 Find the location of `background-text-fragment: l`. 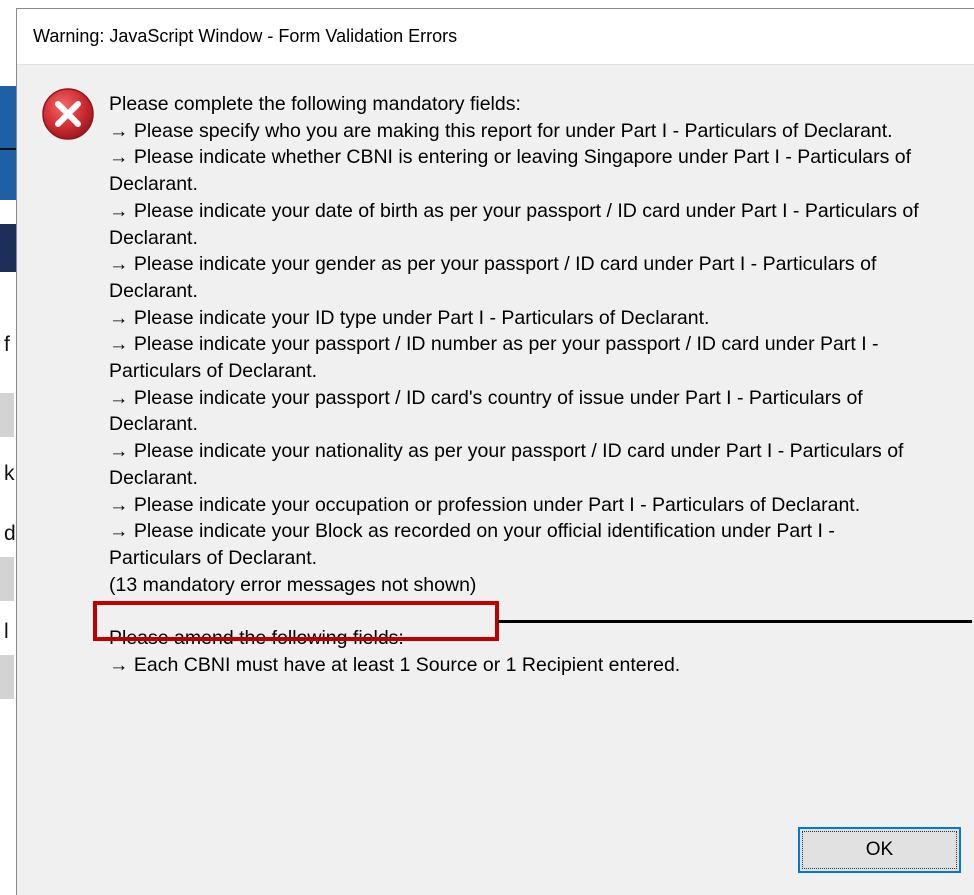

background-text-fragment: l is located at coordinates (6, 631).